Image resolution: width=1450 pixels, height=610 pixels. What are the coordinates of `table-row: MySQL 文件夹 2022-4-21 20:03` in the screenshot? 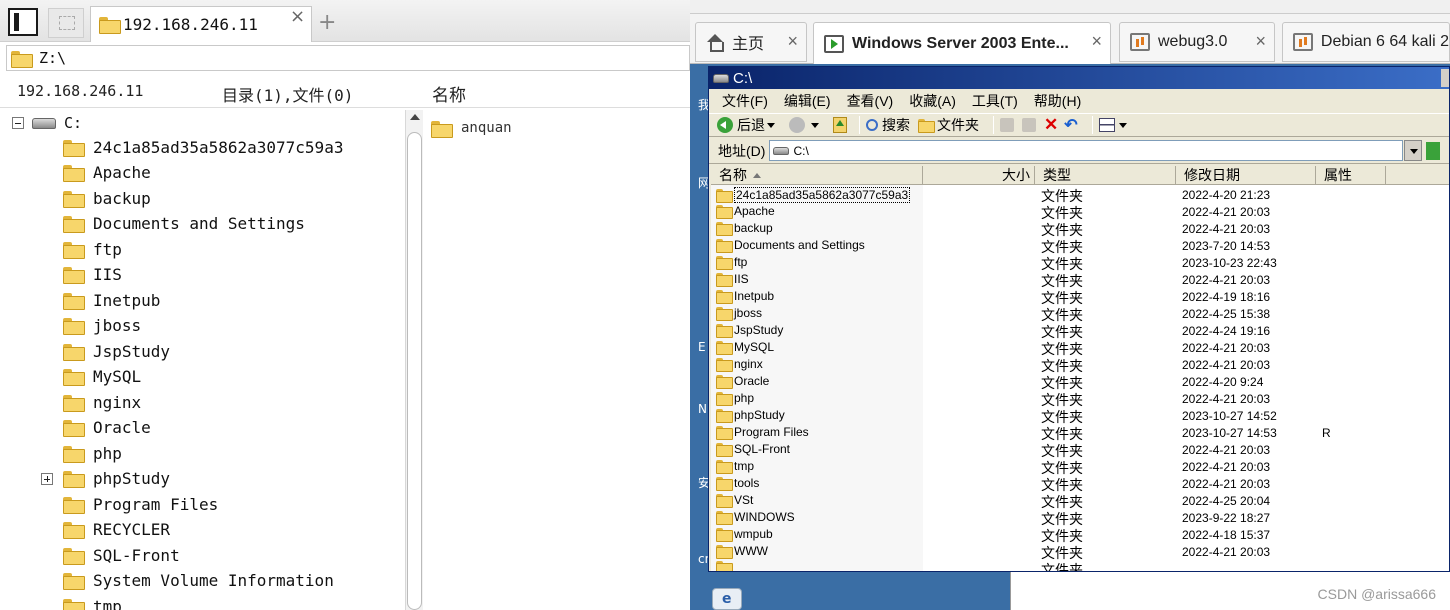 It's located at (1080, 348).